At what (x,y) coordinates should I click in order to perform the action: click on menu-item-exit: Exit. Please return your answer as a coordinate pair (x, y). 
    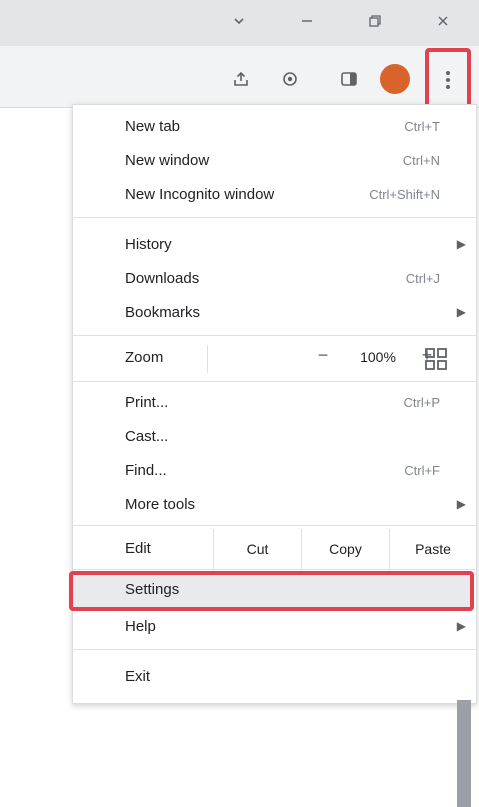
    Looking at the image, I should click on (274, 676).